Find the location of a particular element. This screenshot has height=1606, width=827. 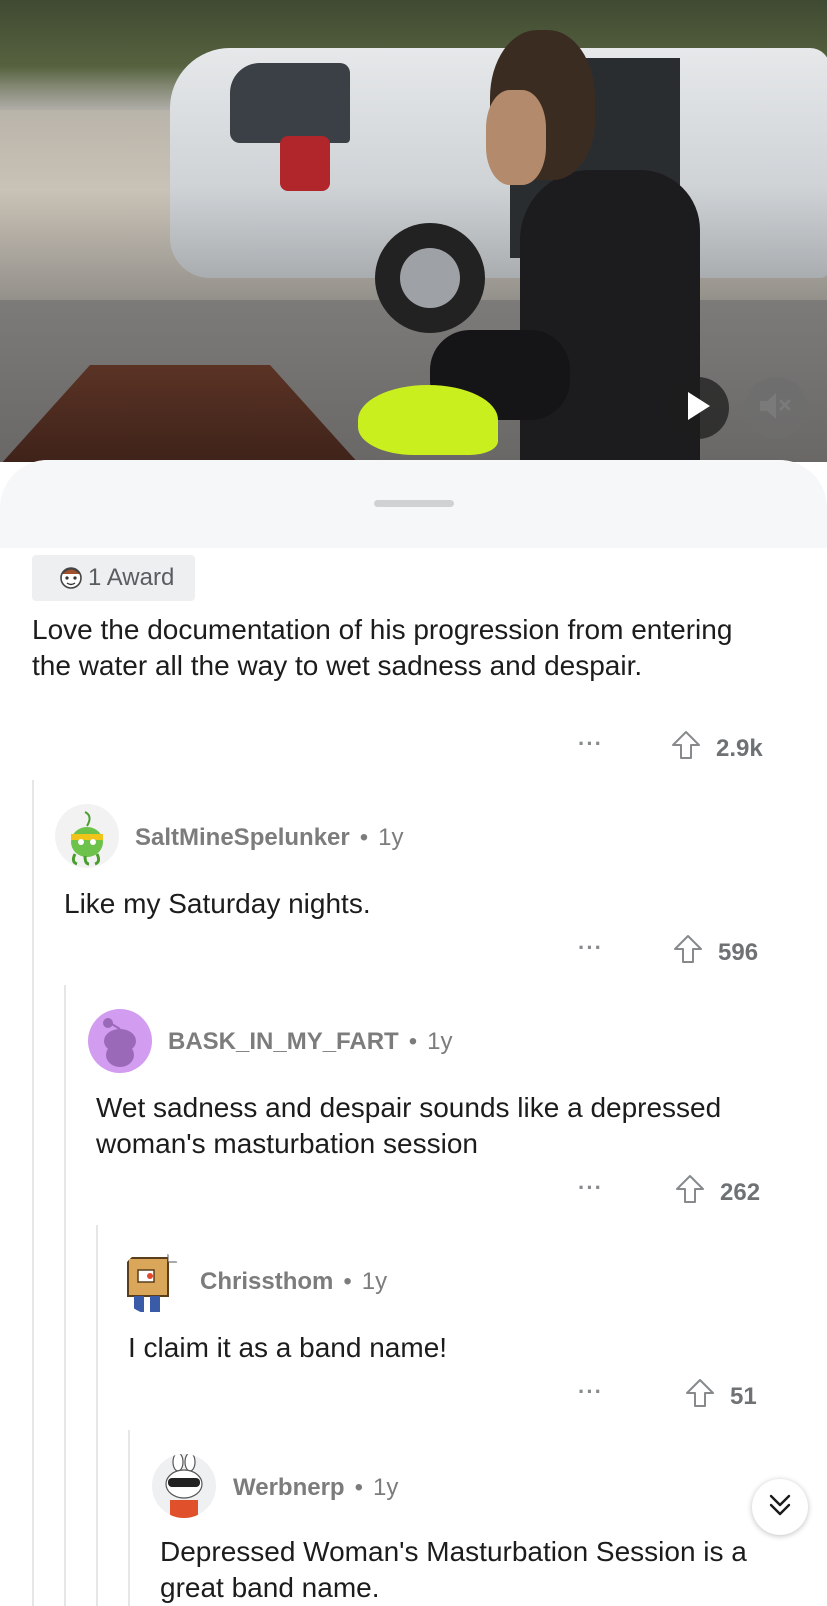

double-chevron-down-icon is located at coordinates (780, 1507).